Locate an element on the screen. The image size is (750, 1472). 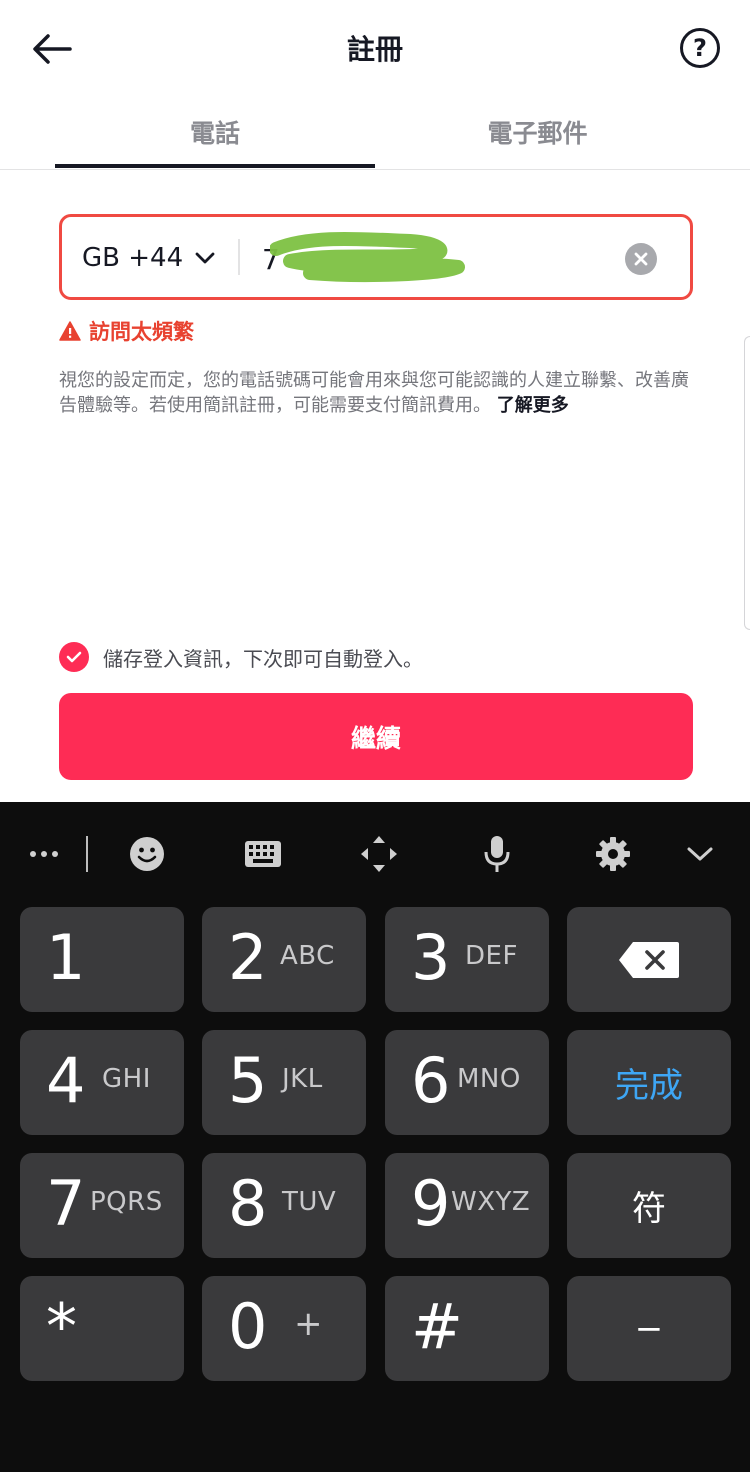
key-8: 8 TUV is located at coordinates (284, 1205).